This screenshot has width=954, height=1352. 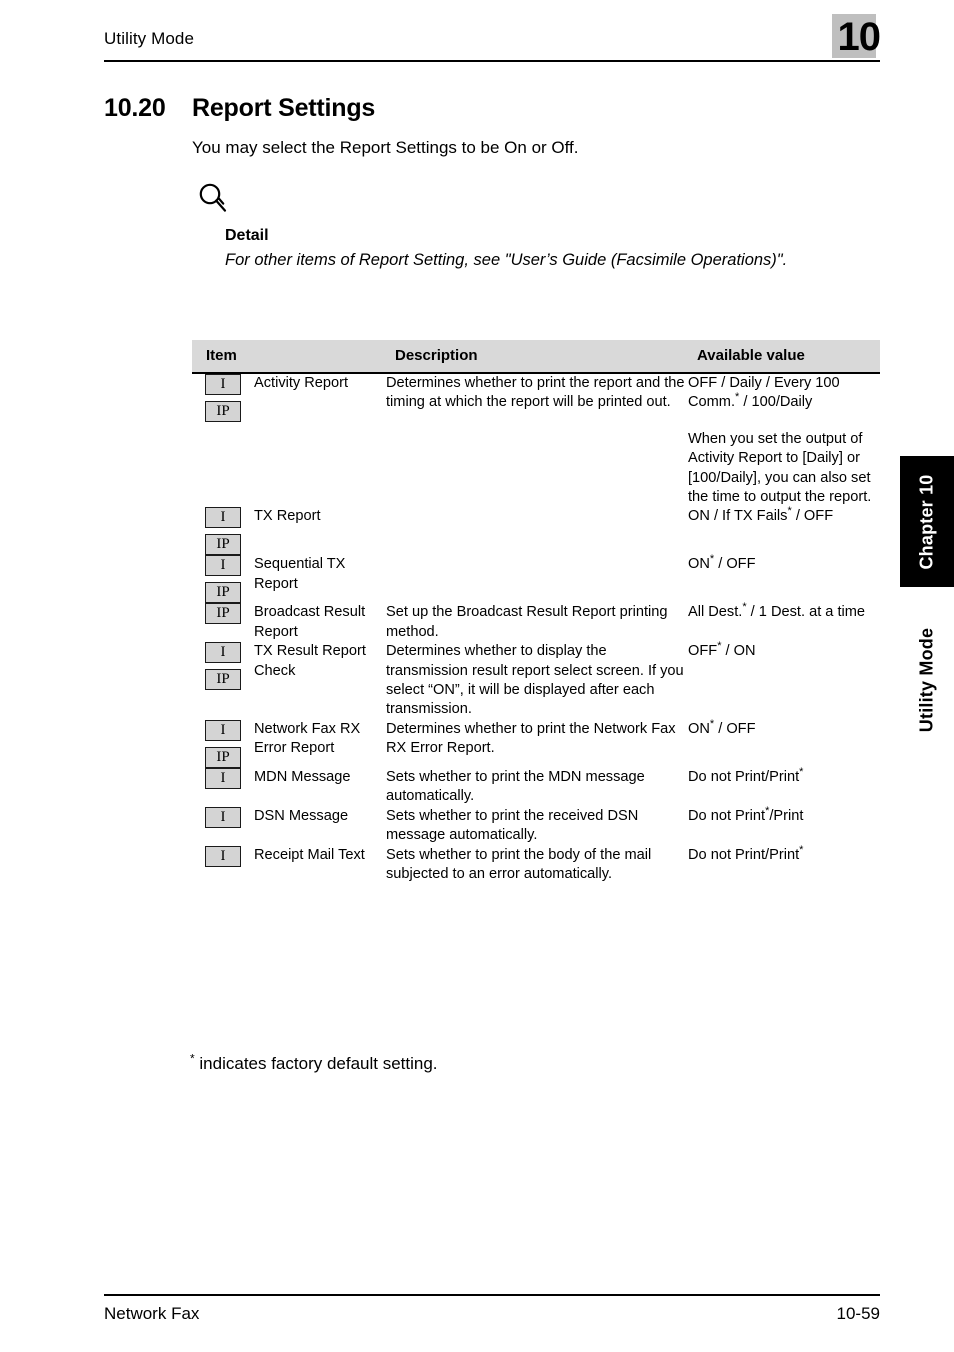 I want to click on column-header-description: Description, so click(x=537, y=357).